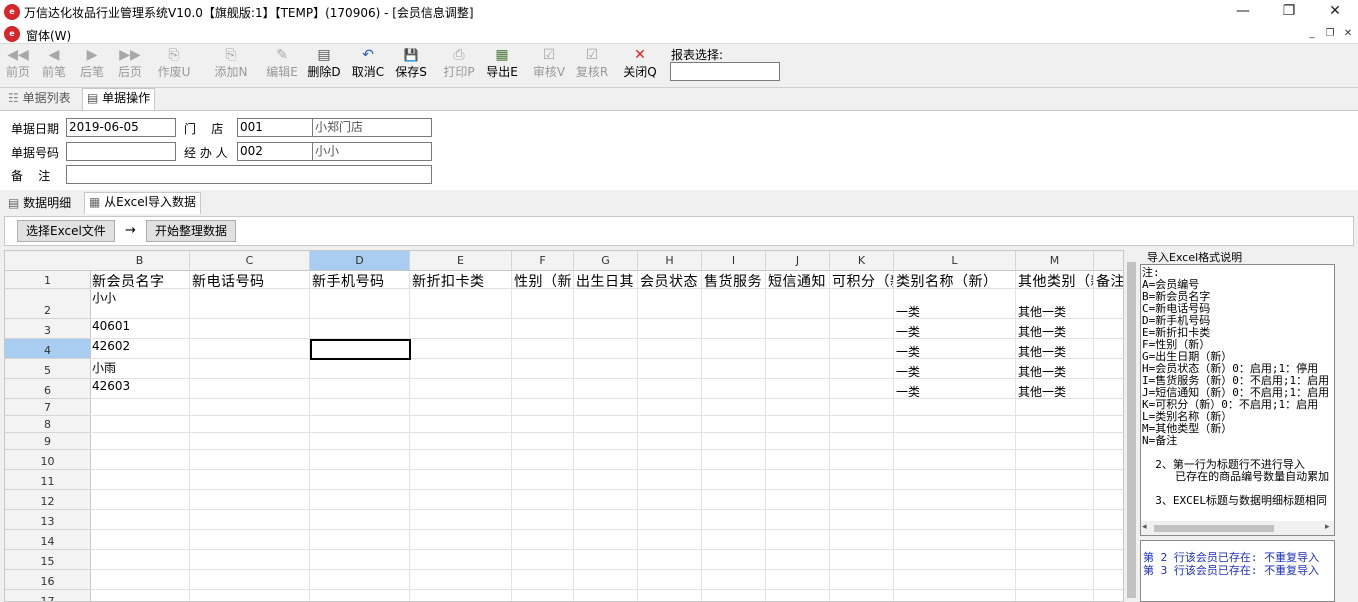 This screenshot has height=602, width=1358. What do you see at coordinates (360, 280) in the screenshot?
I see `grid-header-cell: 新手机号码` at bounding box center [360, 280].